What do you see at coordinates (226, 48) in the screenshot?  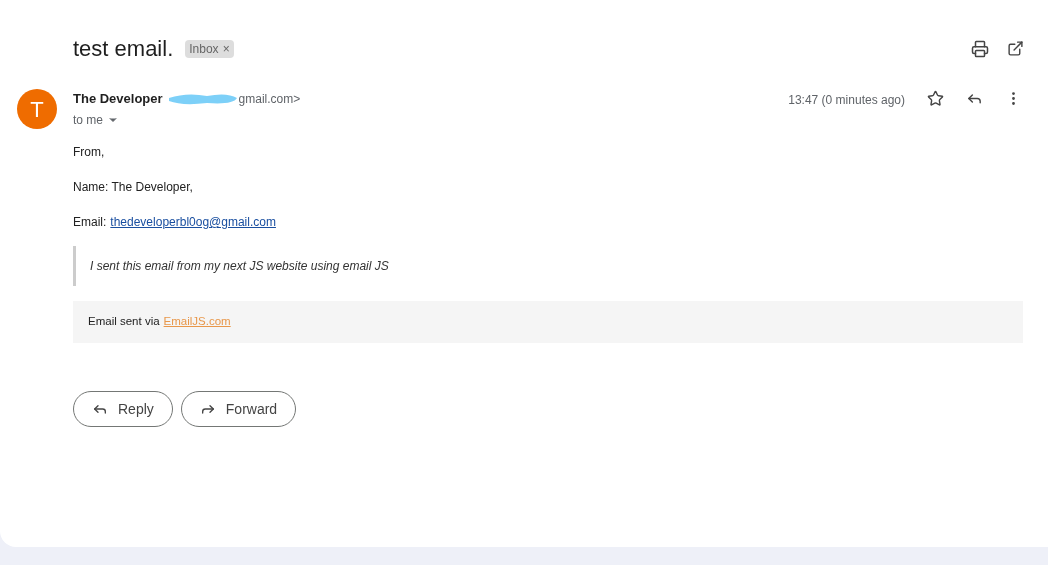 I see `remove-label-button: ×` at bounding box center [226, 48].